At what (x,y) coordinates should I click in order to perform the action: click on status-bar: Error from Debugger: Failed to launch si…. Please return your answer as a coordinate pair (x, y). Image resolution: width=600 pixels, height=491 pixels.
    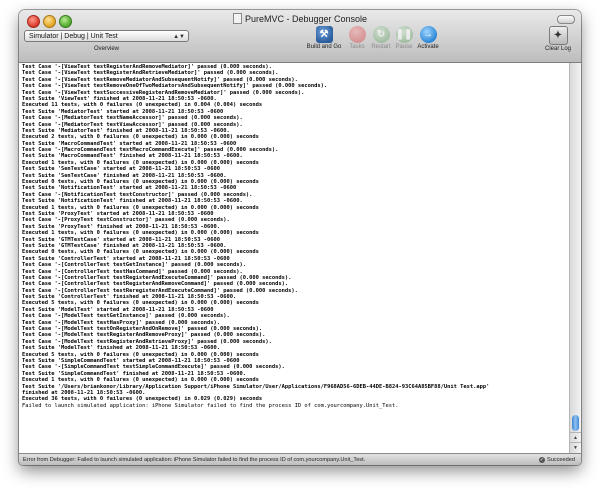
    Looking at the image, I should click on (300, 459).